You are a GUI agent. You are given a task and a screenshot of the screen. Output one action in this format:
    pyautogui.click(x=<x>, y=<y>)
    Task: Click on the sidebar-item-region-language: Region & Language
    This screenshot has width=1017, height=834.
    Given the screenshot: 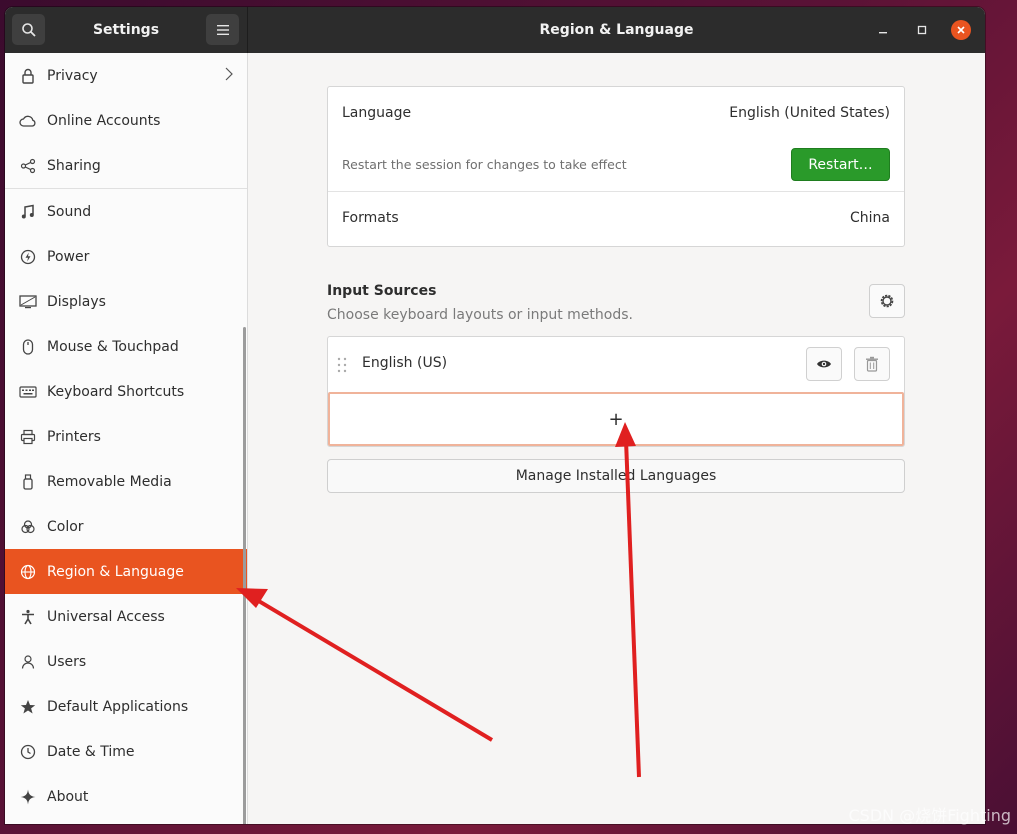 What is the action you would take?
    pyautogui.click(x=126, y=571)
    